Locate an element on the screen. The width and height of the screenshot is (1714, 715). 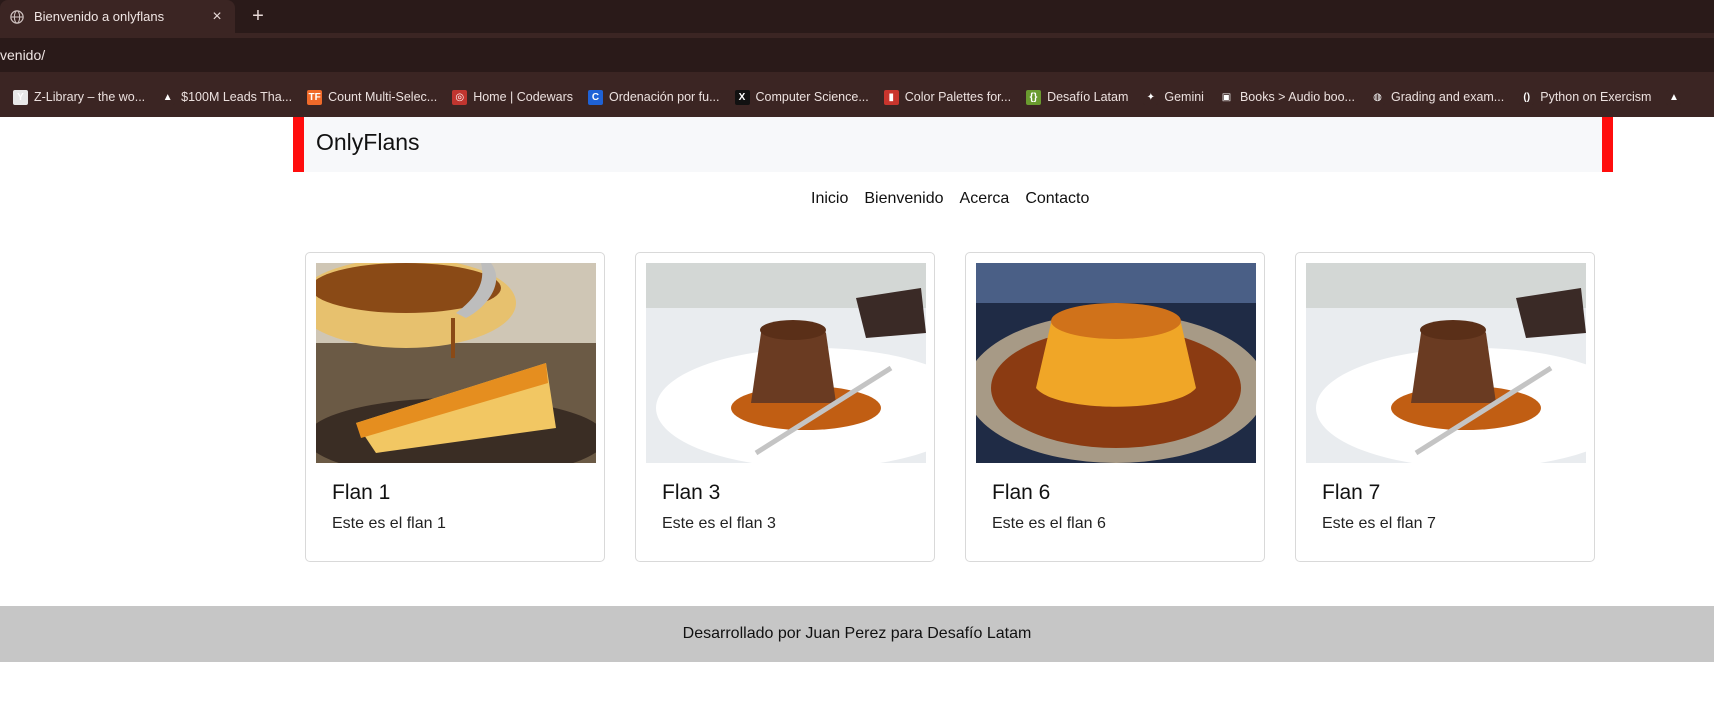
bookmark-item: ✦ Gemini is located at coordinates (1173, 97).